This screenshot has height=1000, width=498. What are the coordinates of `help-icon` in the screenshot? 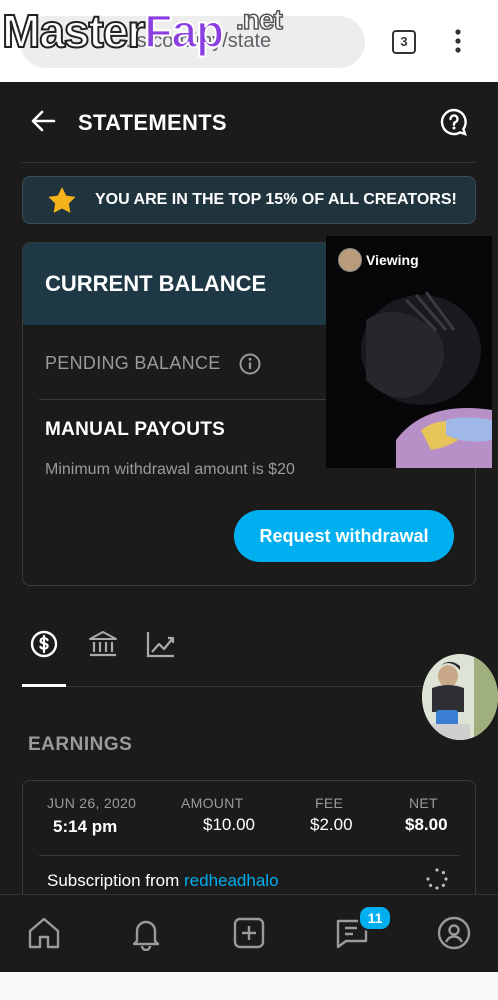 It's located at (454, 122).